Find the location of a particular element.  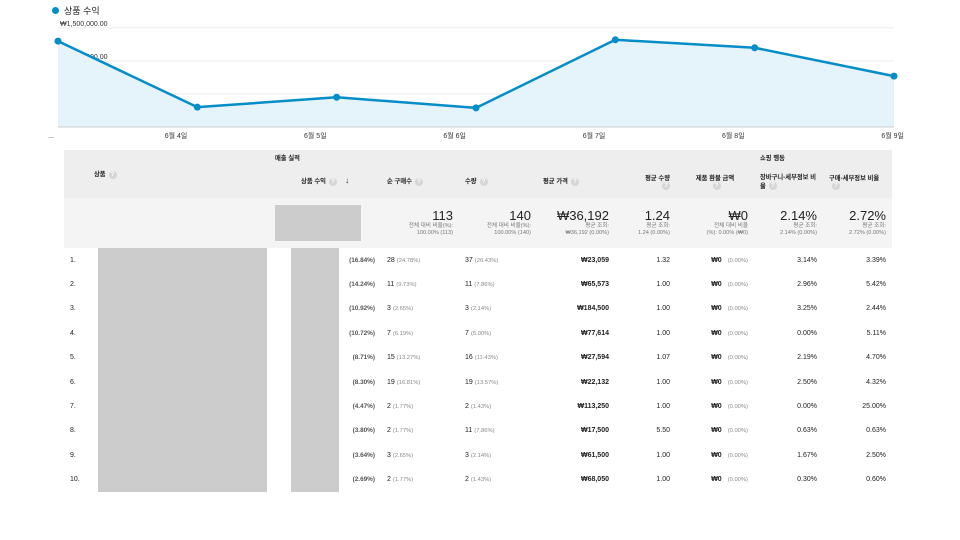

row-avg-qty: 5.50 is located at coordinates (663, 431).